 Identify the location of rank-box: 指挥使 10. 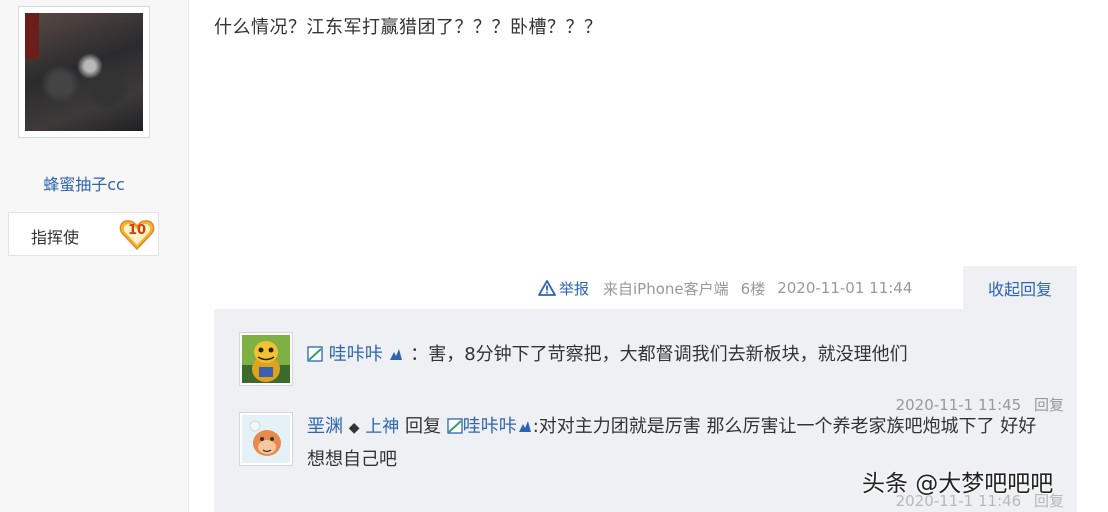
(83, 234).